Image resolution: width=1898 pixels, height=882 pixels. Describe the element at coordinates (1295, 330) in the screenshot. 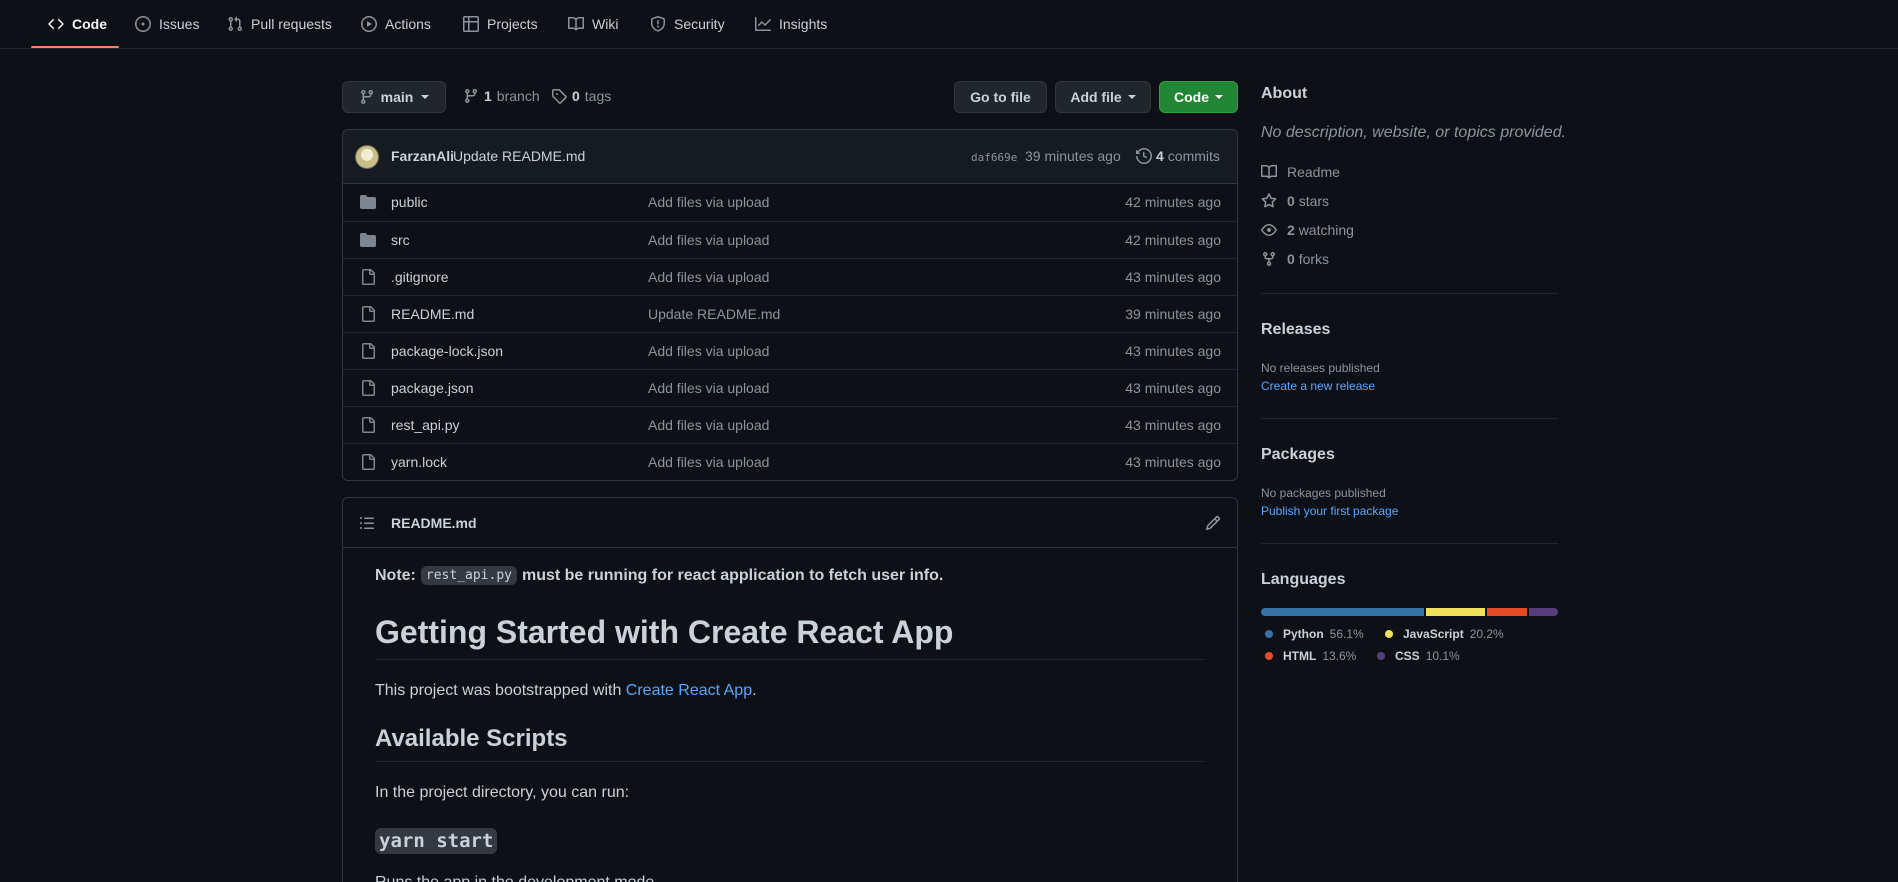

I see `releases-title: Releases` at that location.